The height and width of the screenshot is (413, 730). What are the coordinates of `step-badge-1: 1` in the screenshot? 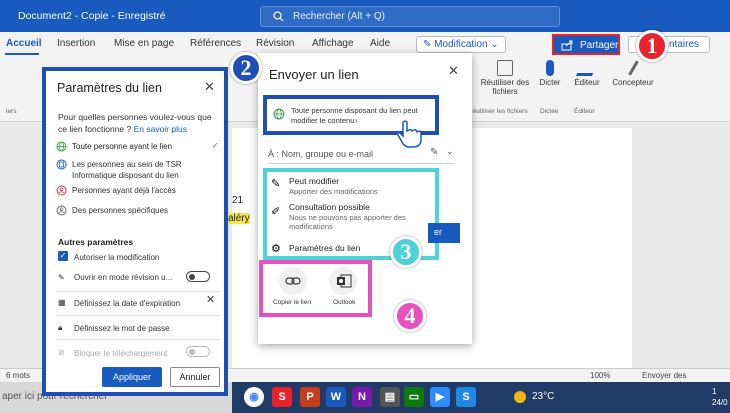 It's located at (652, 46).